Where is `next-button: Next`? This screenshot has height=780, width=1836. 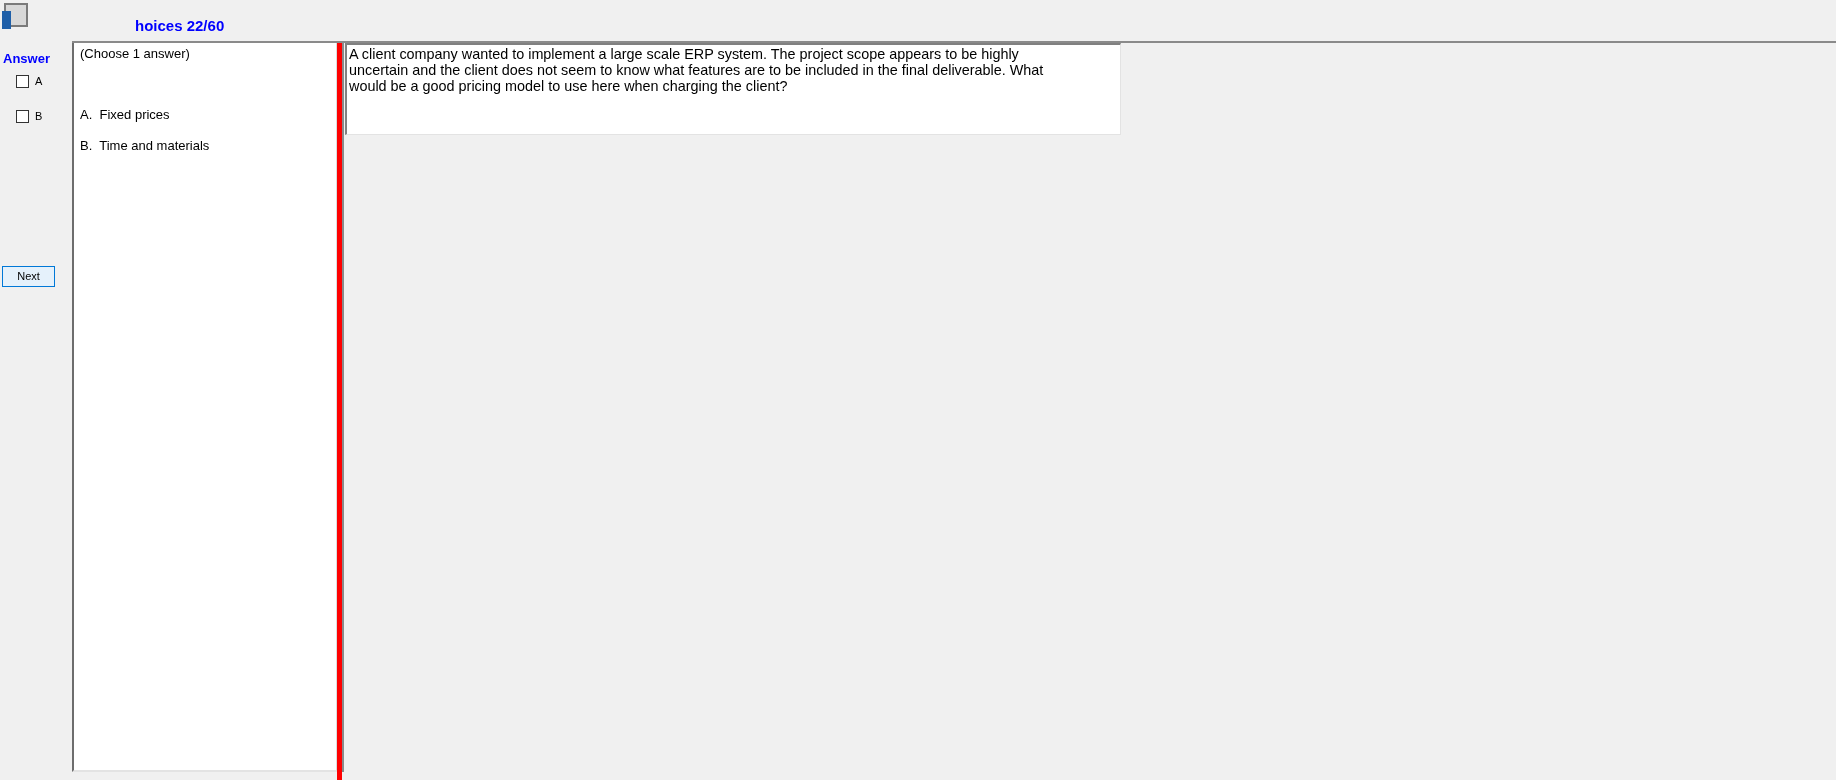
next-button: Next is located at coordinates (28, 276).